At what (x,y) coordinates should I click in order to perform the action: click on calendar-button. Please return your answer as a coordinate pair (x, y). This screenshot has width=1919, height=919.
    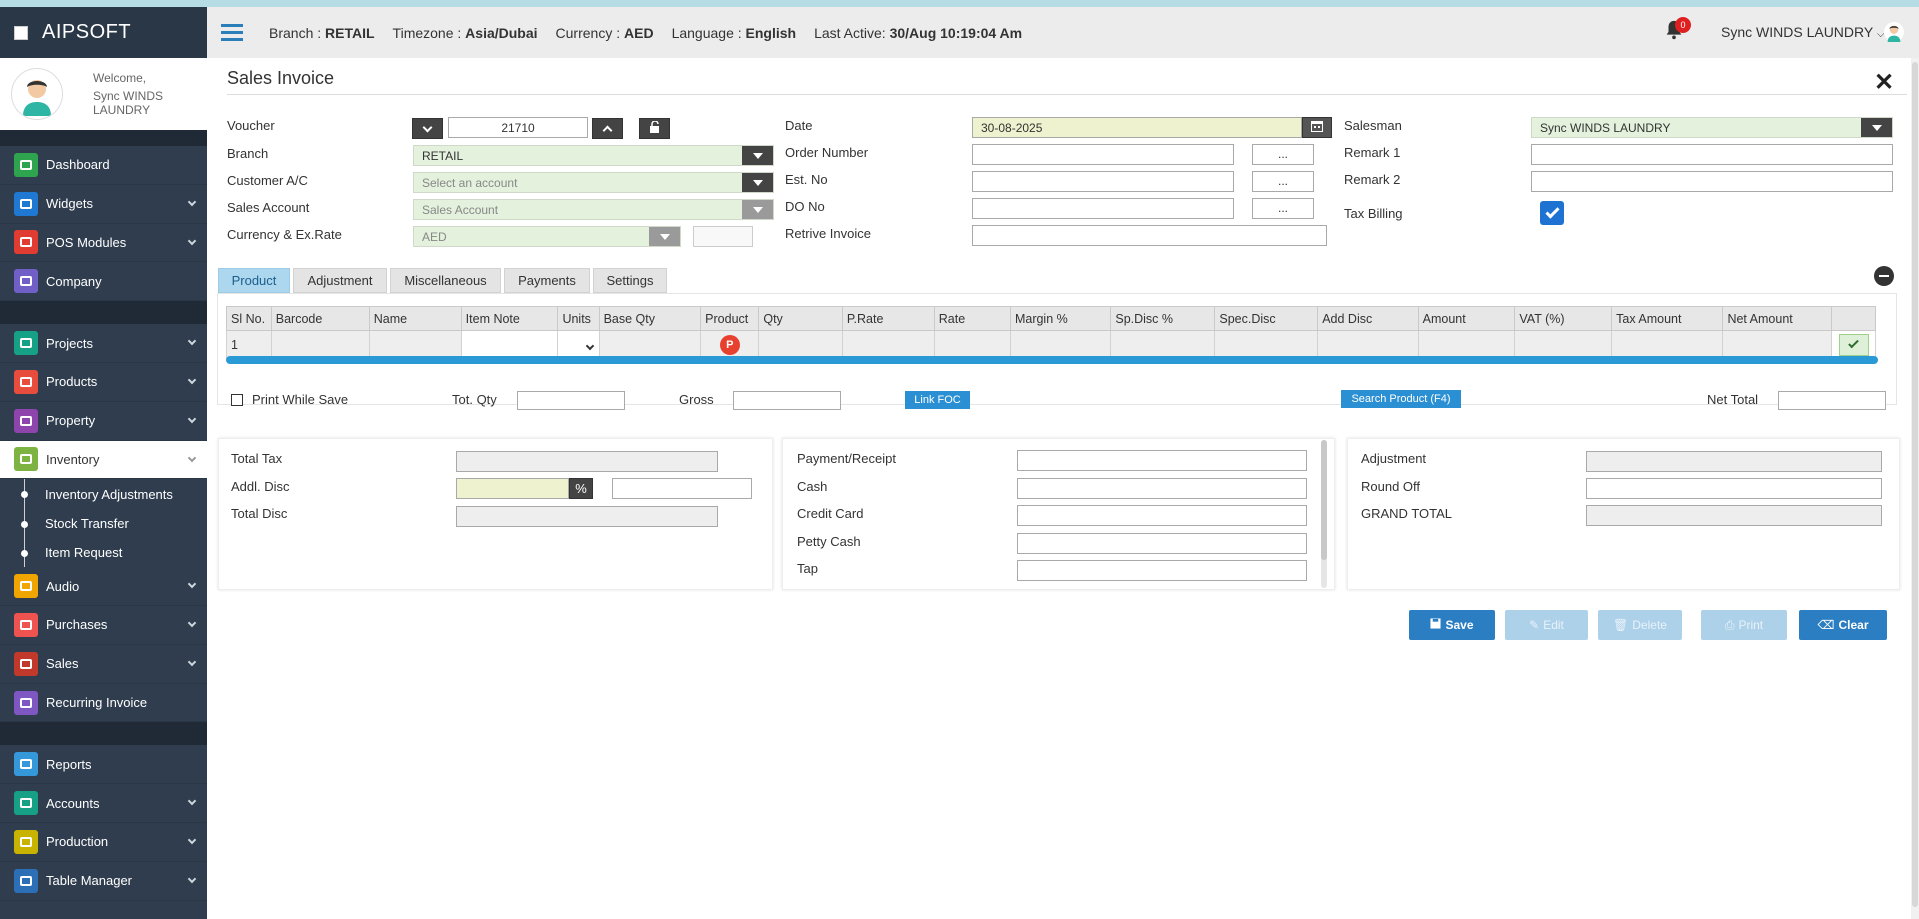
    Looking at the image, I should click on (1317, 127).